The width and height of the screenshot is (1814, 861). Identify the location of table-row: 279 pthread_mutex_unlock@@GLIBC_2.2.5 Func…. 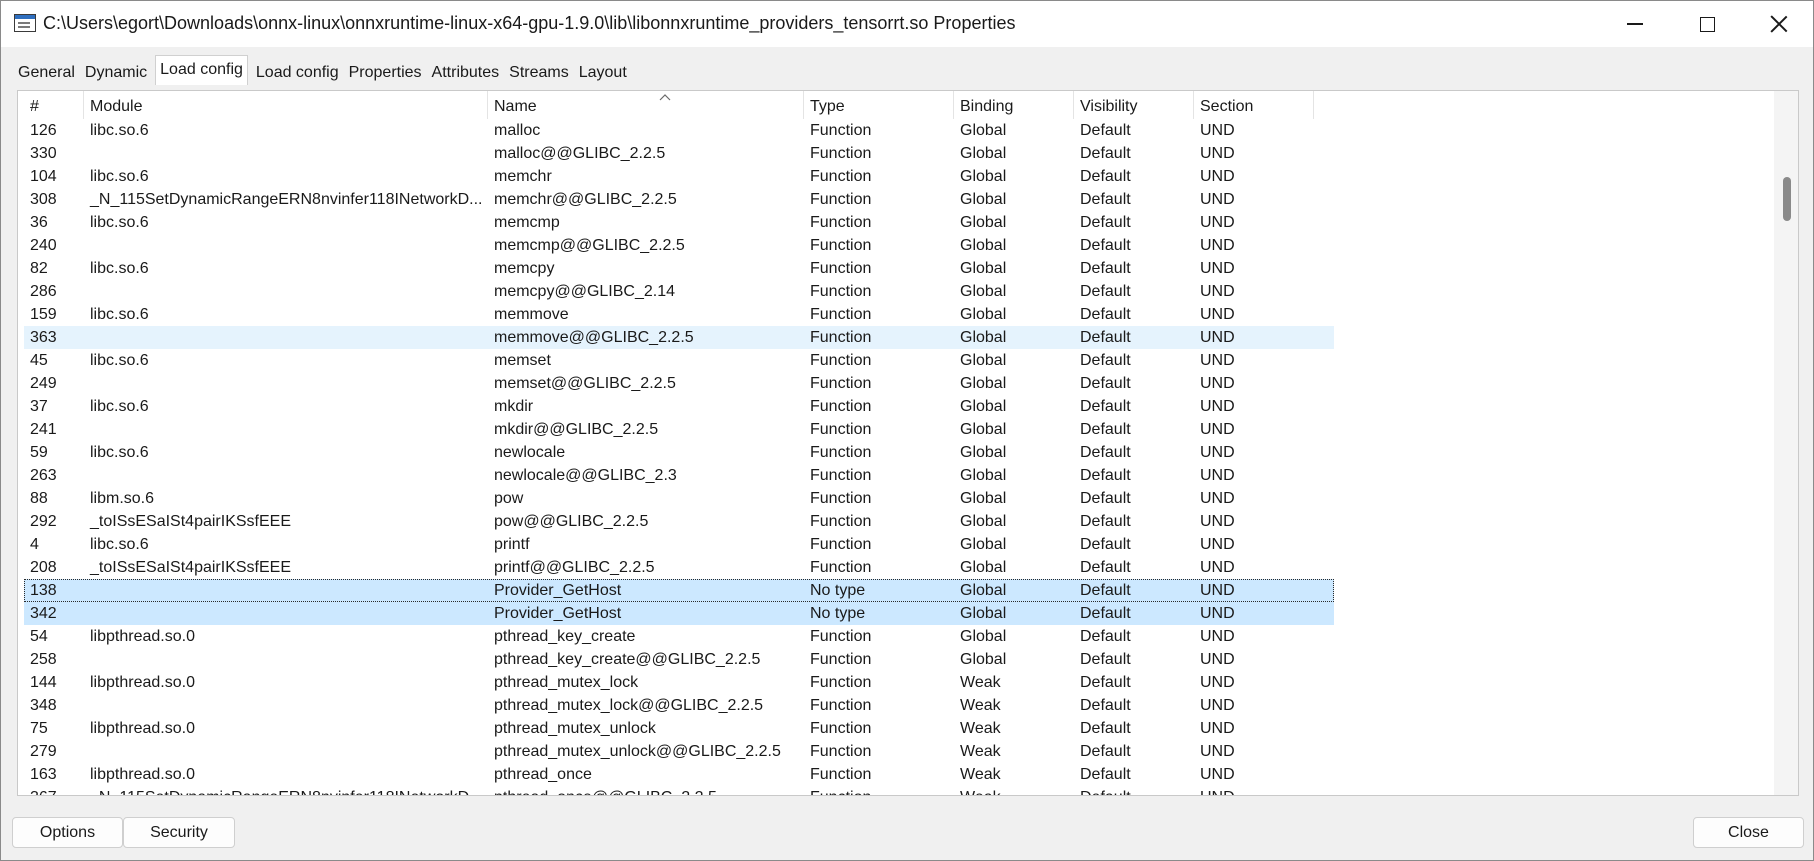
(679, 751).